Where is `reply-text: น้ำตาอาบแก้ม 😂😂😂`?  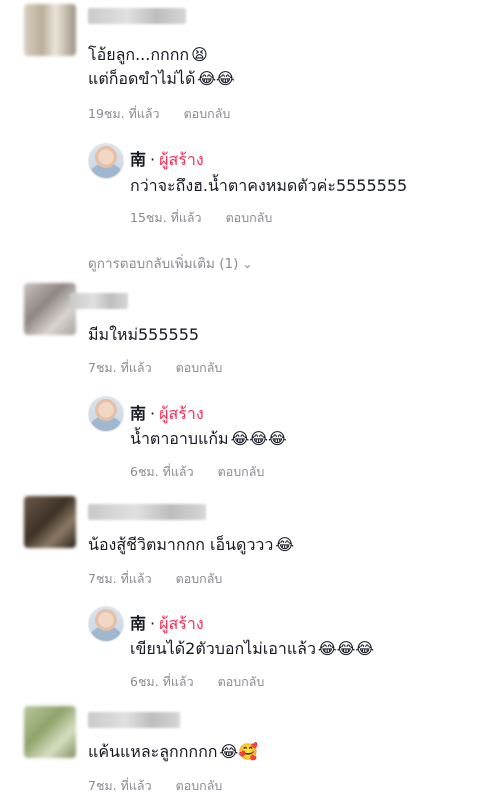 reply-text: น้ำตาอาบแก้ม 😂😂😂 is located at coordinates (208, 439).